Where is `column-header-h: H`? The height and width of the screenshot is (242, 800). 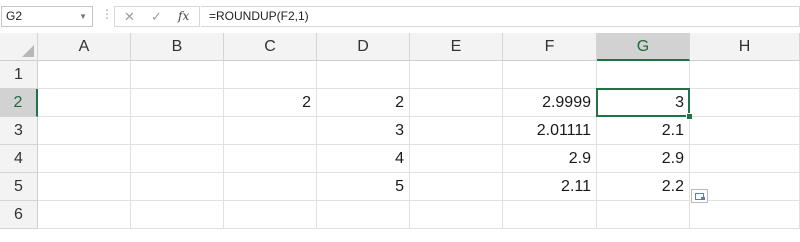
column-header-h: H is located at coordinates (745, 47).